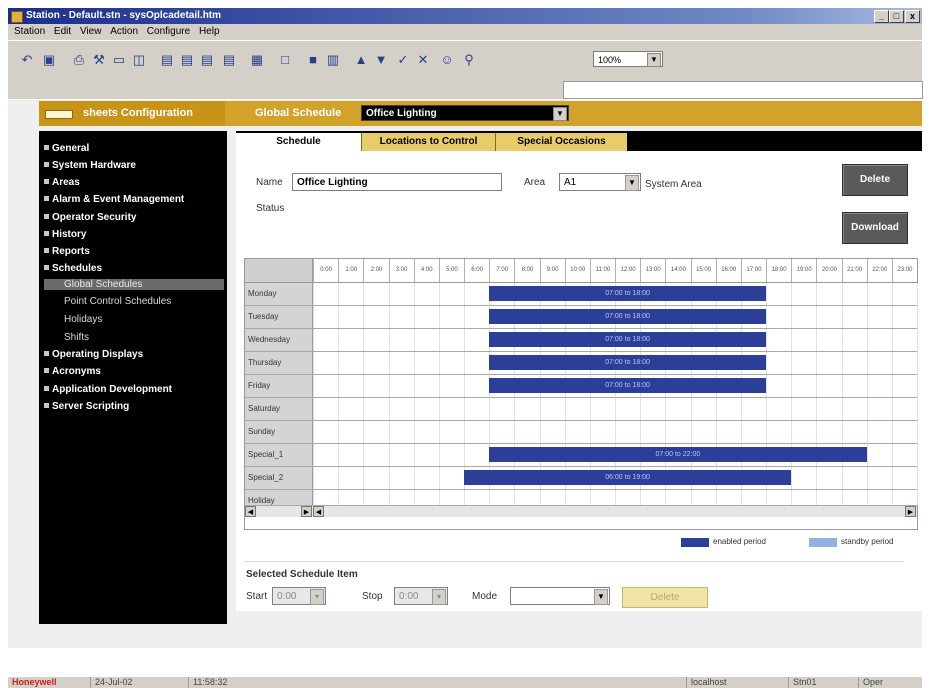 This screenshot has width=931, height=688. What do you see at coordinates (67, 251) in the screenshot?
I see `sidebar-item-reports: Reports` at bounding box center [67, 251].